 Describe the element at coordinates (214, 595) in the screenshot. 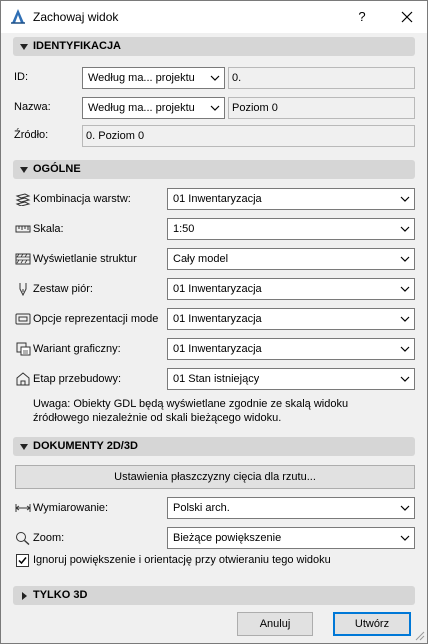

I see `section-tylko3d-header: TYLKO 3D` at that location.